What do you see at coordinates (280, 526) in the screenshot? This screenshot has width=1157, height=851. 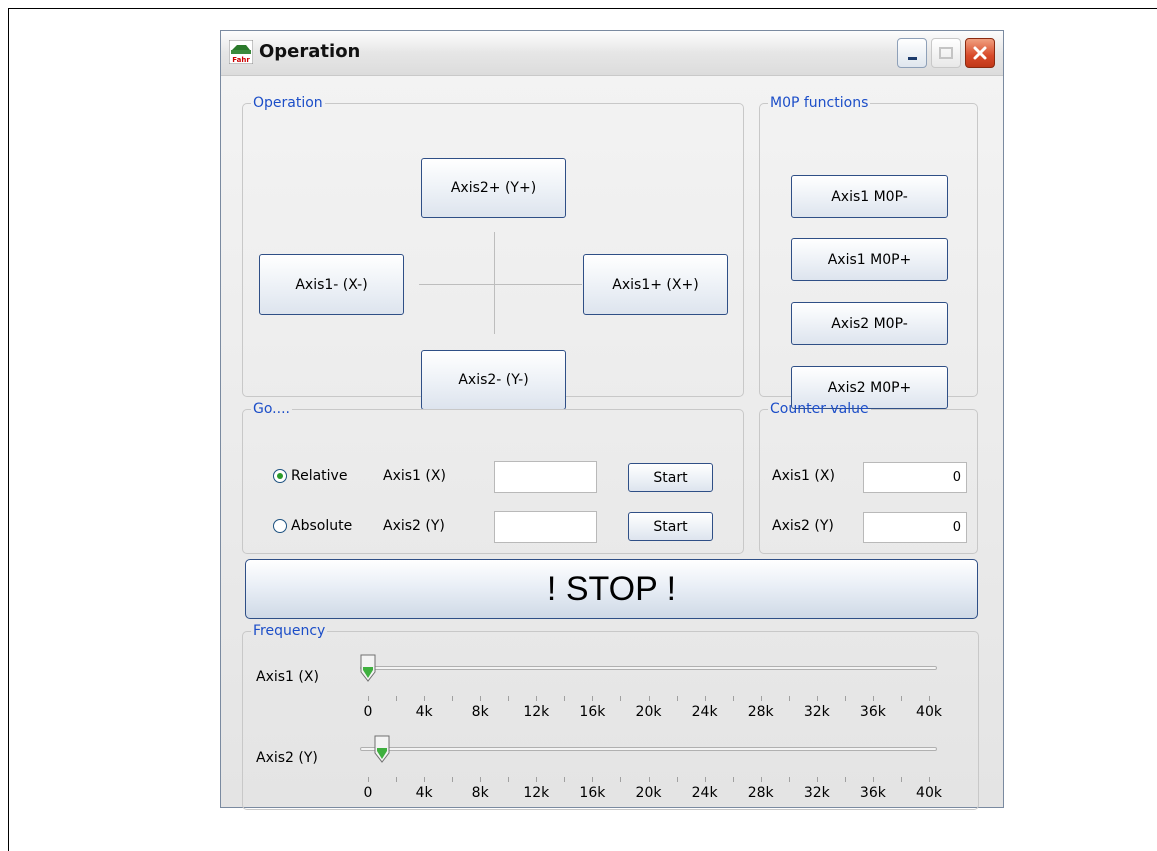 I see `absolute-radio` at bounding box center [280, 526].